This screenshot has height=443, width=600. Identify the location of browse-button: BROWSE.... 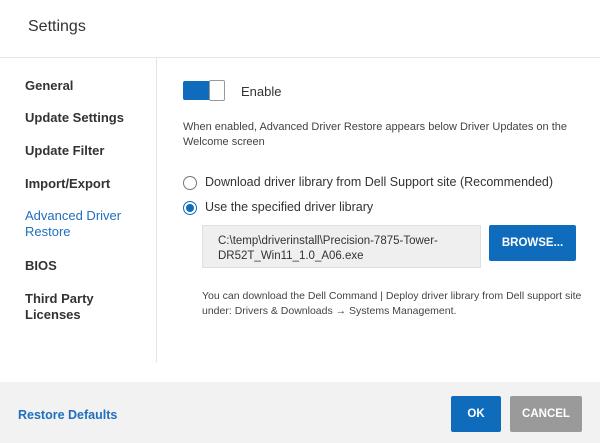
(532, 243).